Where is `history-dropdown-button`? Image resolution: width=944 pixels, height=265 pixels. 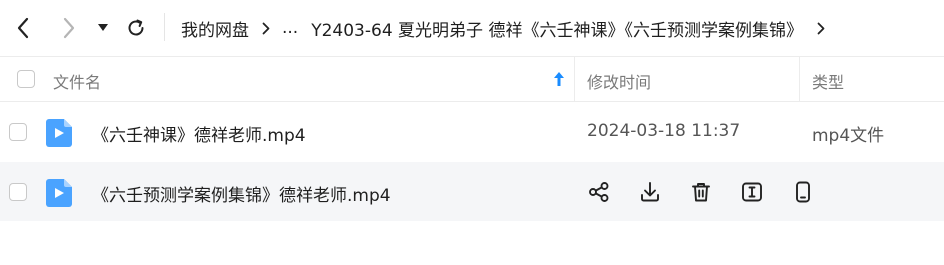
history-dropdown-button is located at coordinates (103, 28).